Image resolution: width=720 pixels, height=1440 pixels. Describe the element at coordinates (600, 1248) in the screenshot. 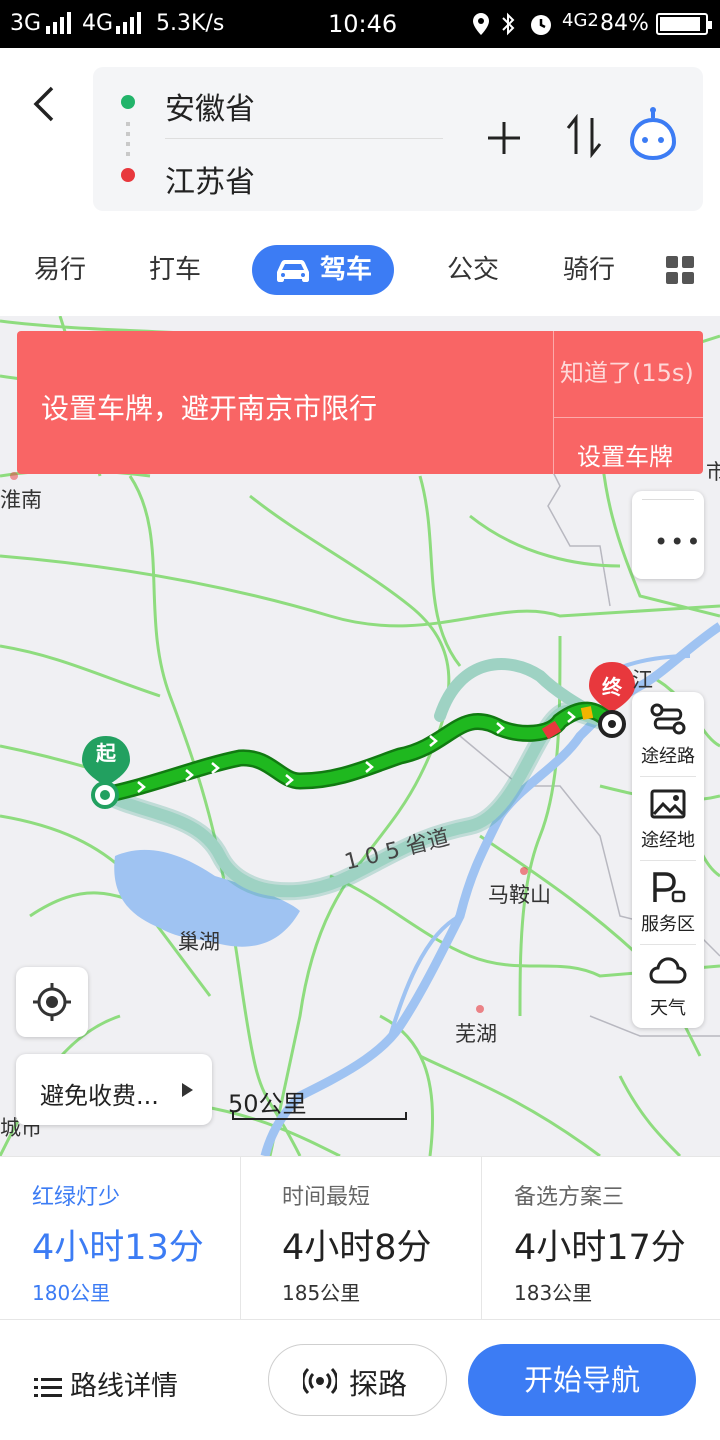

I see `plan-duration: 4小时17分` at that location.